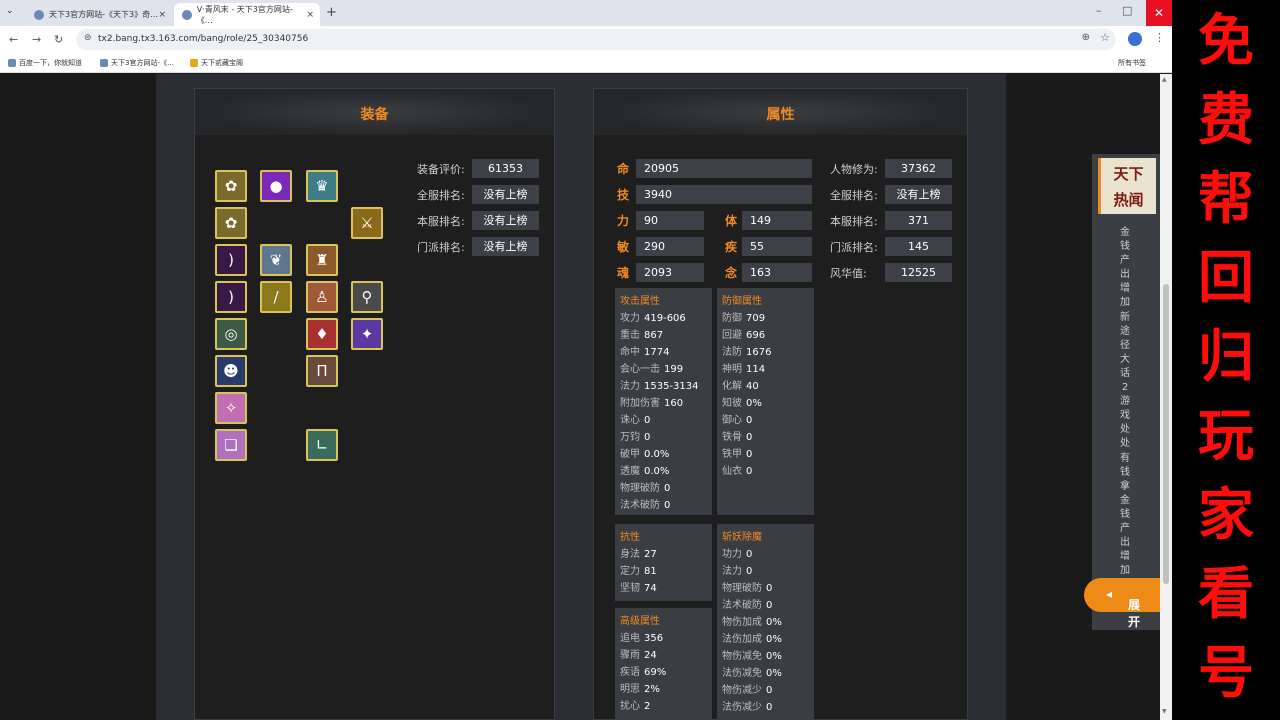 This screenshot has width=1280, height=720. I want to click on stat-value: 160, so click(674, 403).